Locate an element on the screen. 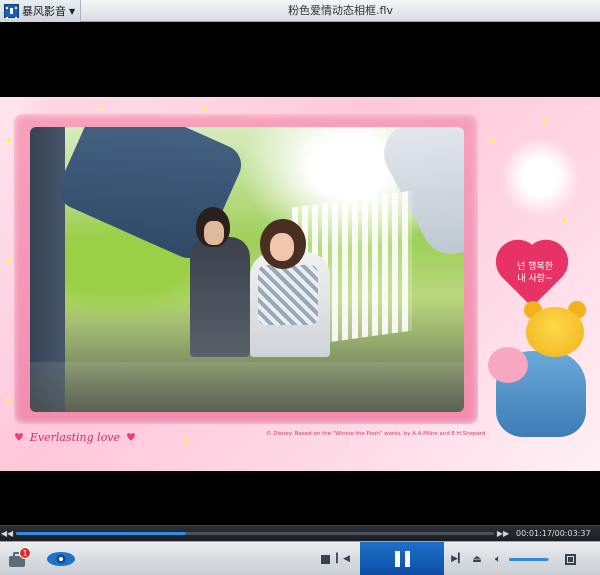  heart-text-line1: 넌 행복한 is located at coordinates (535, 267).